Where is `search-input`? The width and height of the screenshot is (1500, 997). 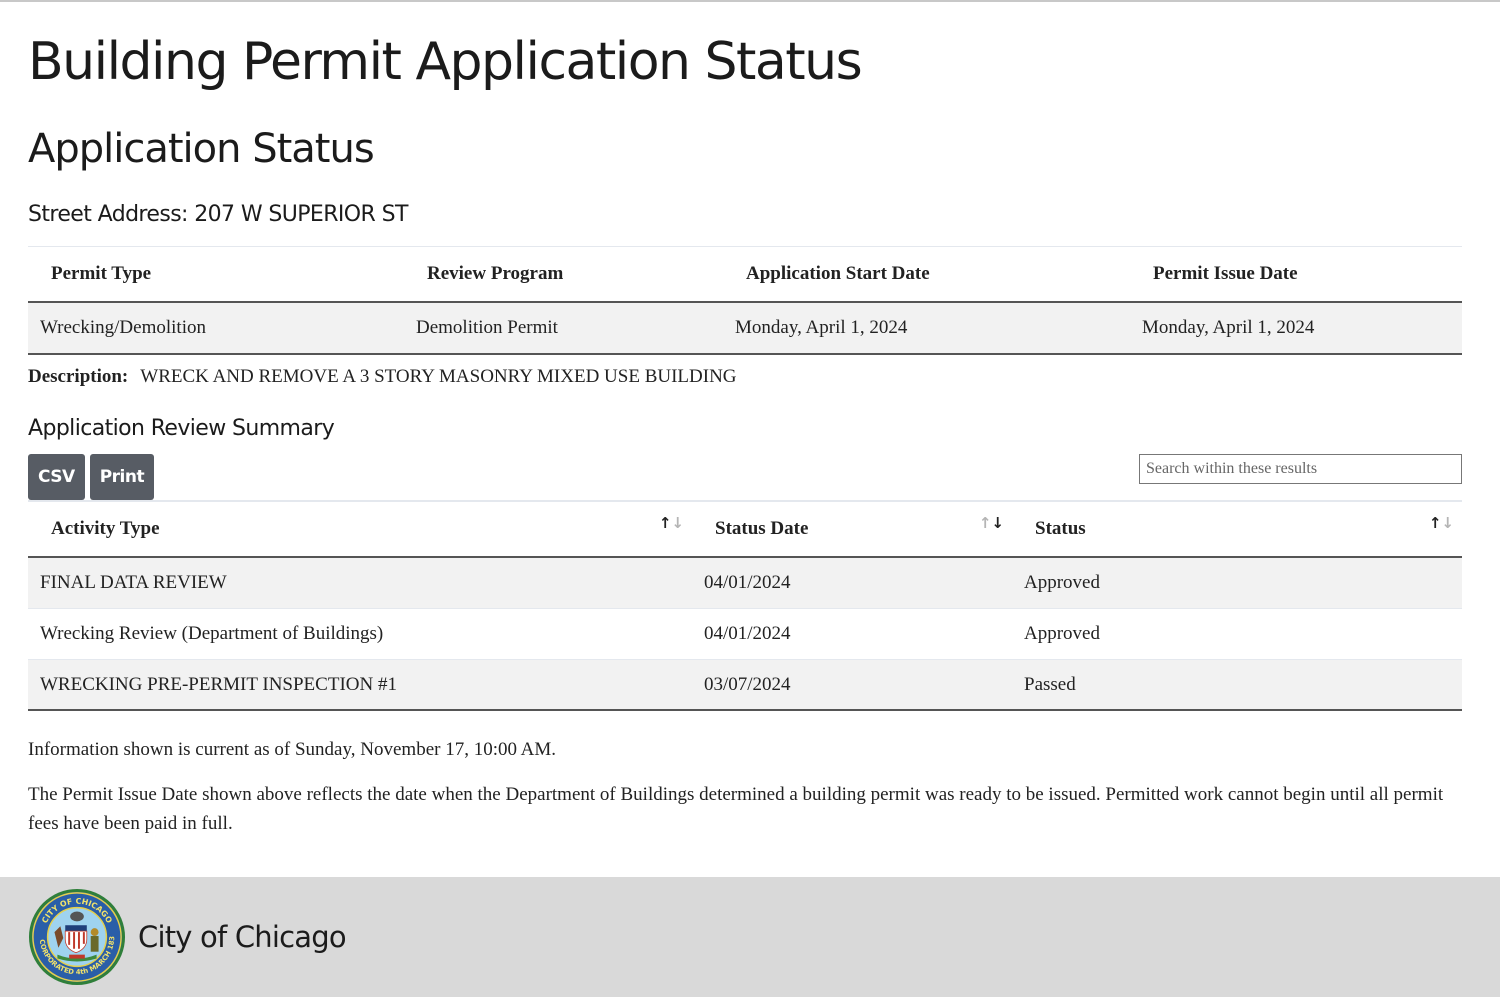 search-input is located at coordinates (1300, 469).